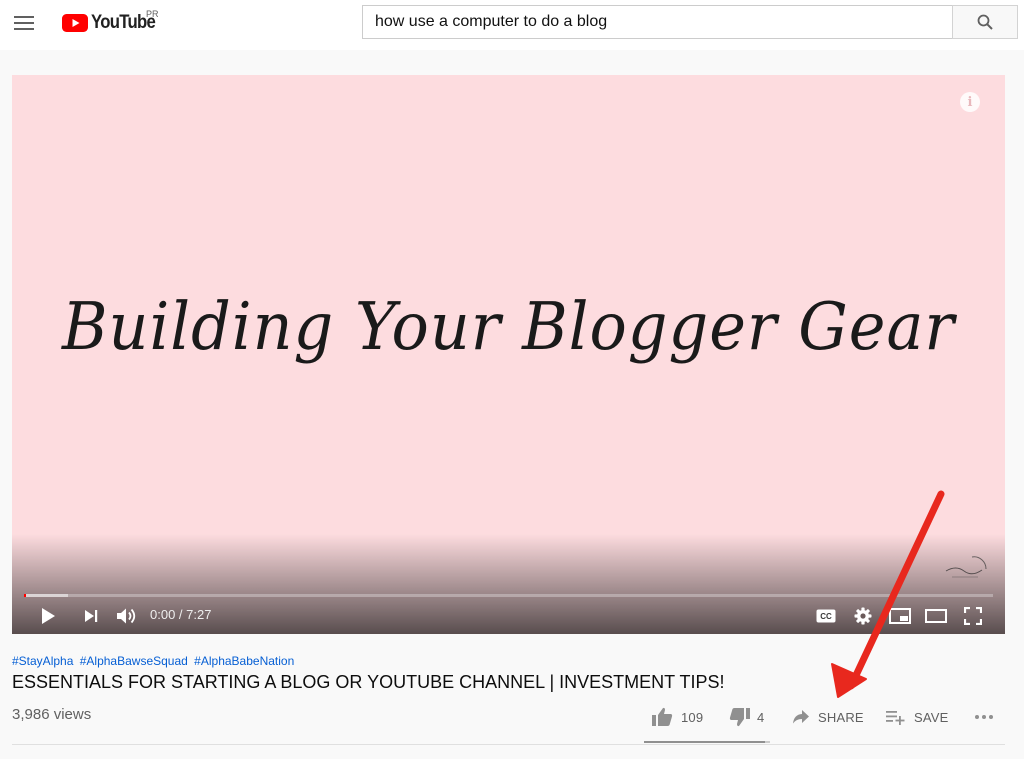 This screenshot has height=759, width=1024. I want to click on dislike-button: 4, so click(746, 717).